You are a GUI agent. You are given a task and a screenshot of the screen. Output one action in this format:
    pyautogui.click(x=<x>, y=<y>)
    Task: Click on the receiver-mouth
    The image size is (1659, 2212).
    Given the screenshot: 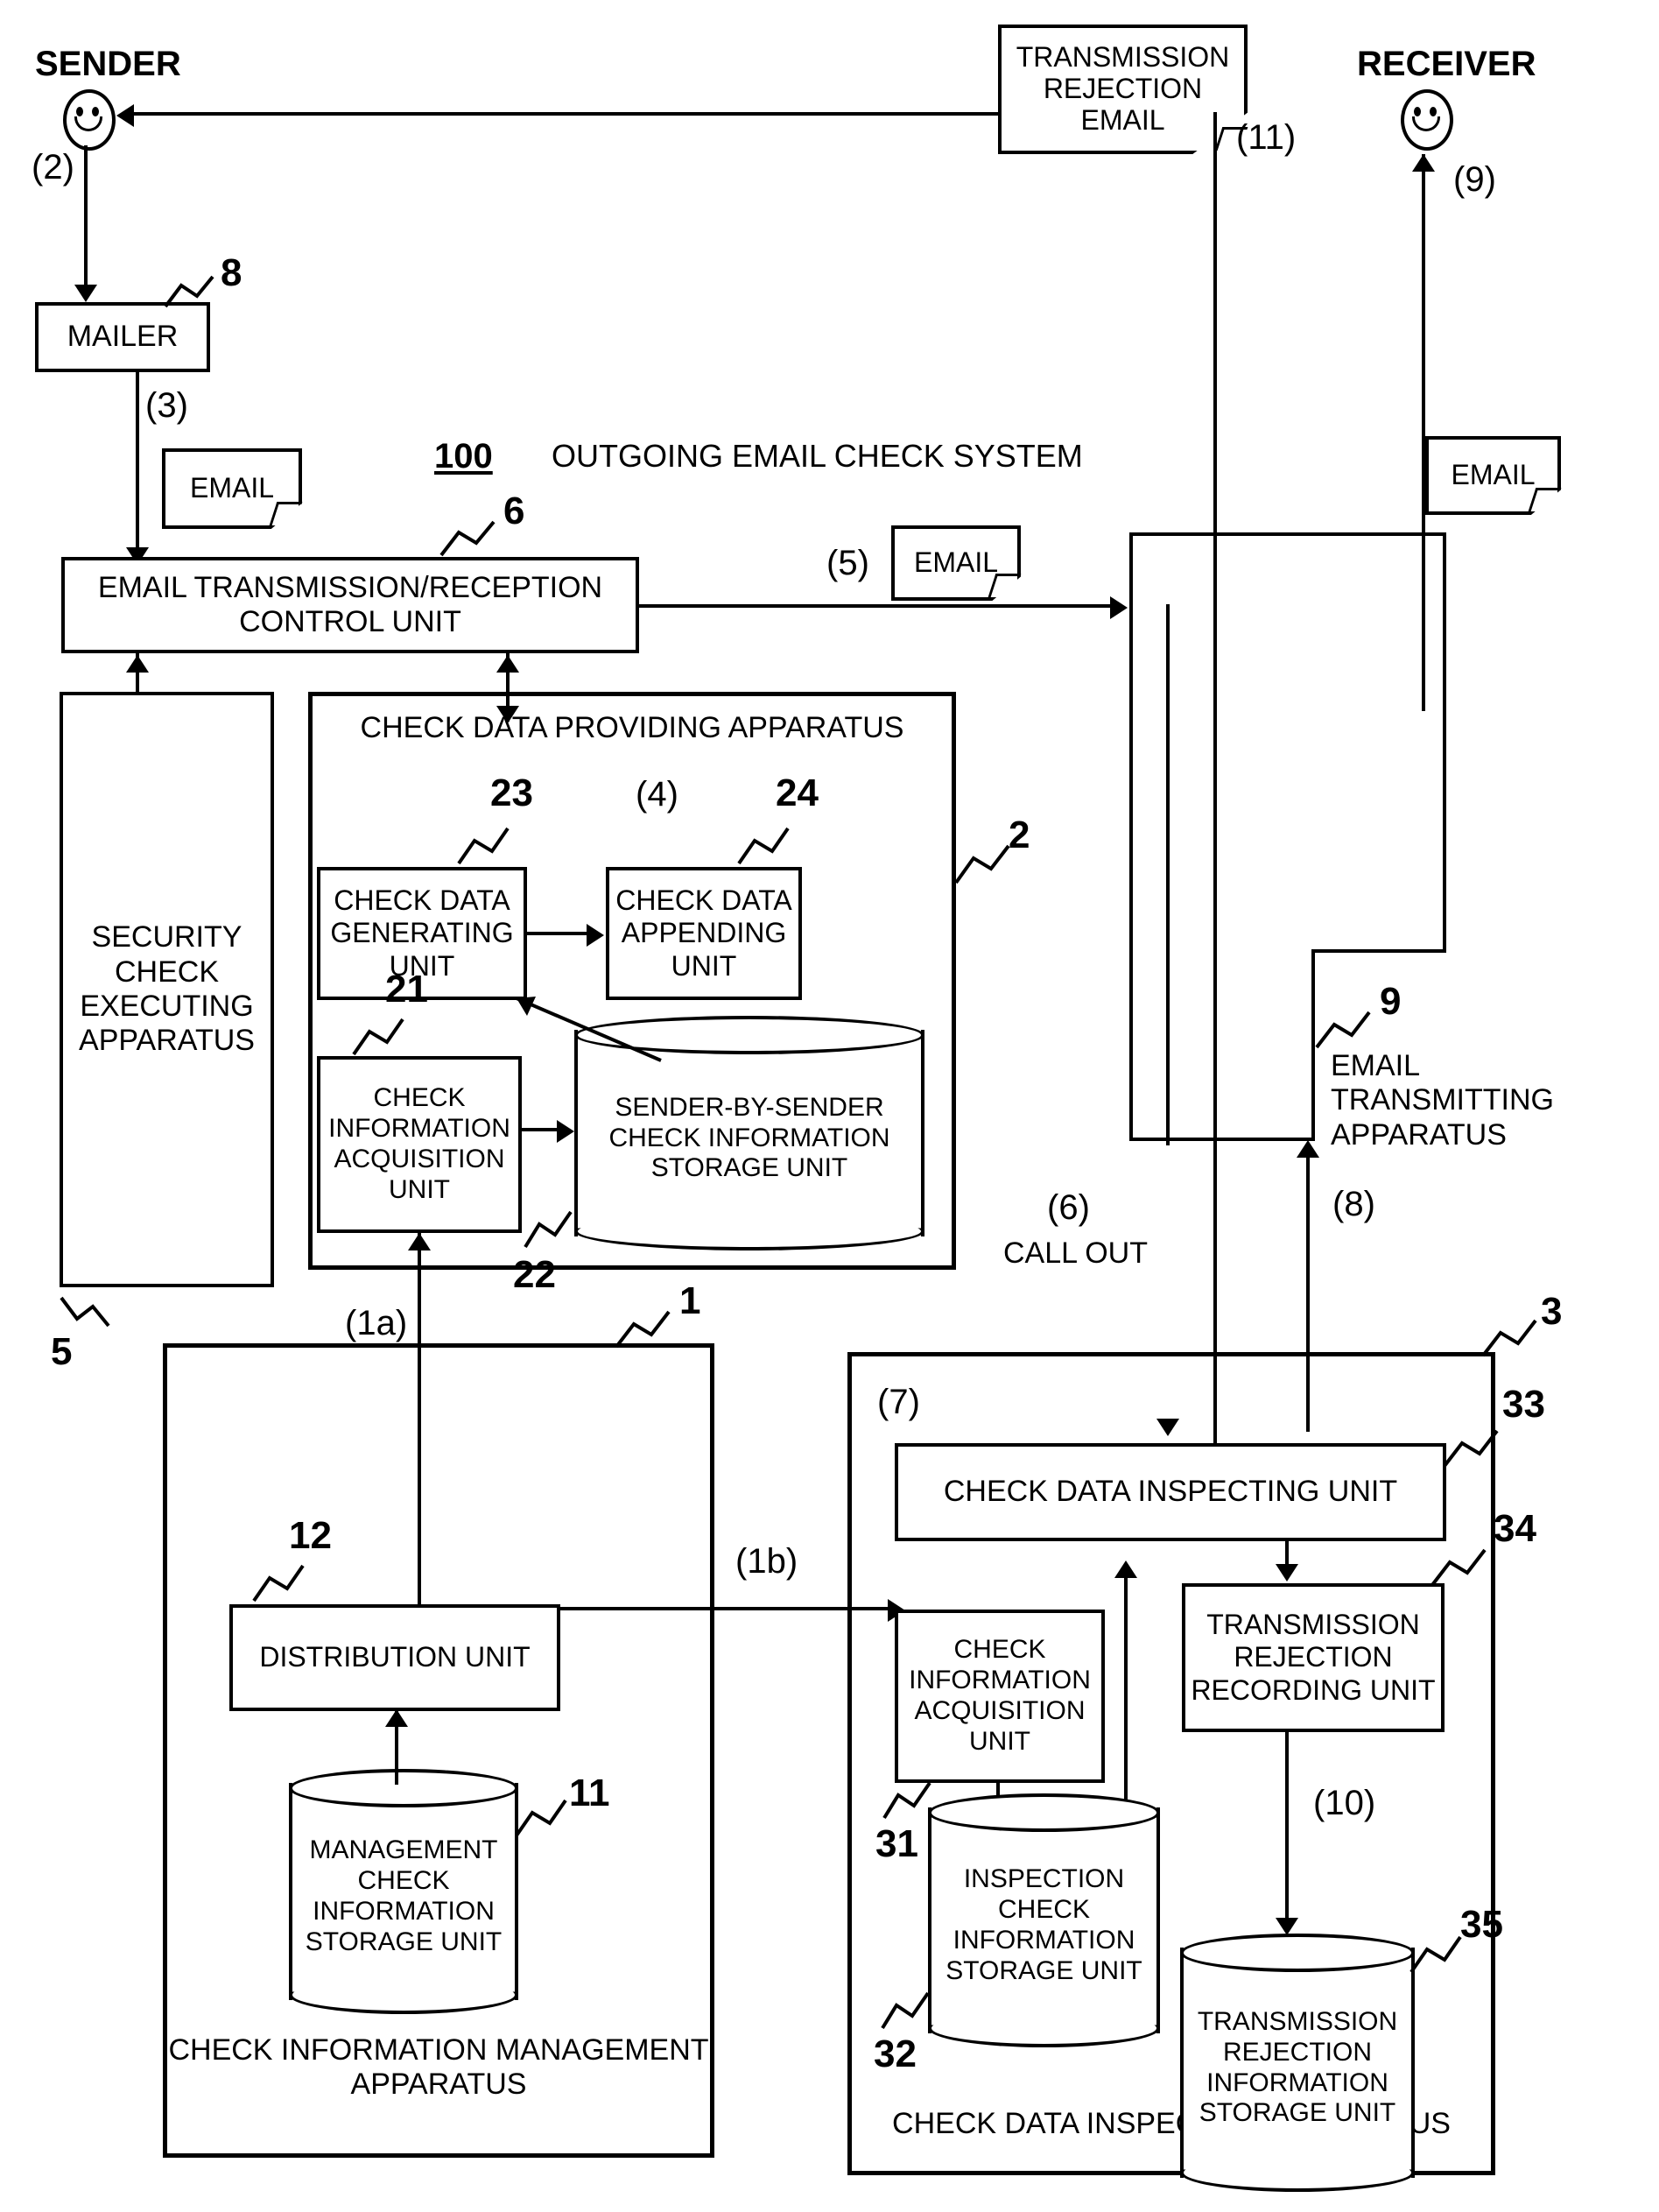 What is the action you would take?
    pyautogui.click(x=1426, y=123)
    